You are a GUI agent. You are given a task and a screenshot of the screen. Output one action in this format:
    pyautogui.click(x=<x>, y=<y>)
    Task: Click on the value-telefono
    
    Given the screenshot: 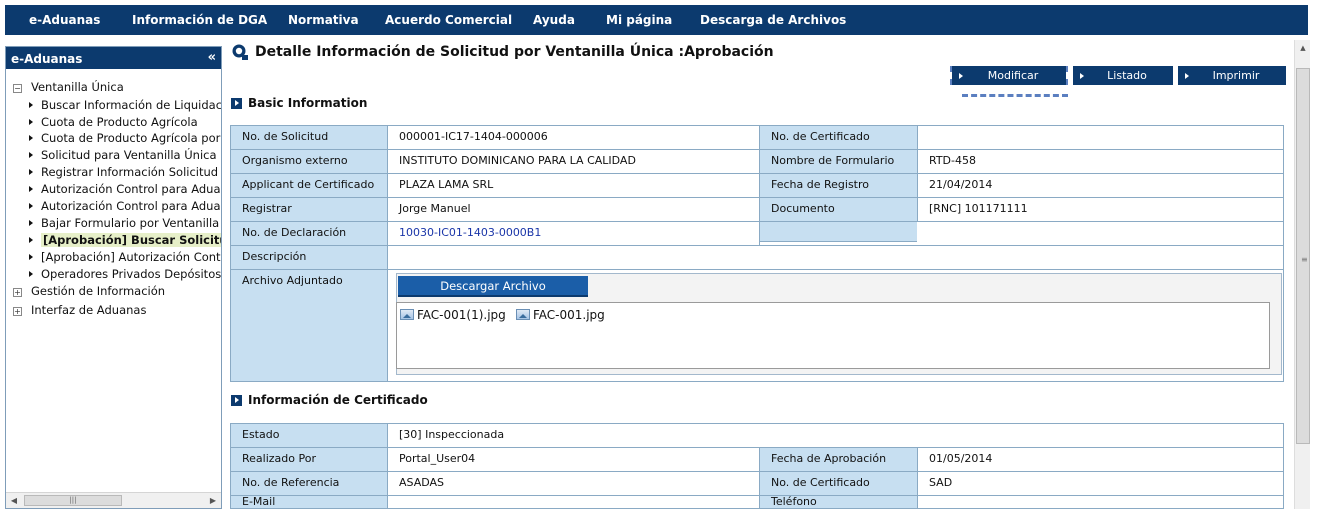 What is the action you would take?
    pyautogui.click(x=1100, y=502)
    